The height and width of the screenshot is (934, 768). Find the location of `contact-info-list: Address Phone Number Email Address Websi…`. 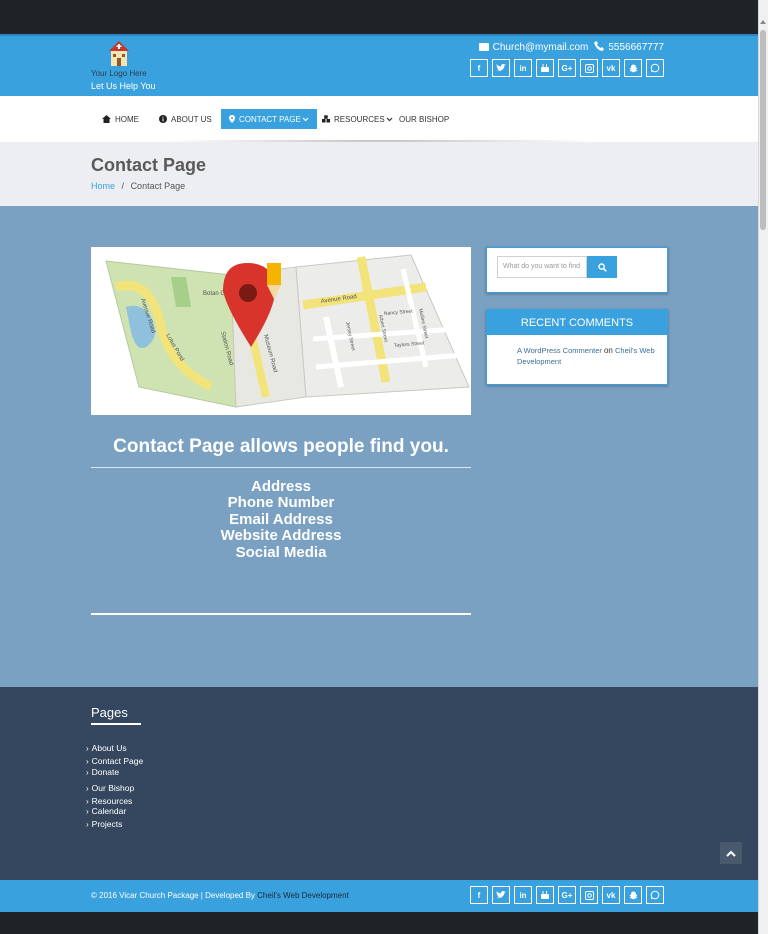

contact-info-list: Address Phone Number Email Address Websi… is located at coordinates (281, 519).